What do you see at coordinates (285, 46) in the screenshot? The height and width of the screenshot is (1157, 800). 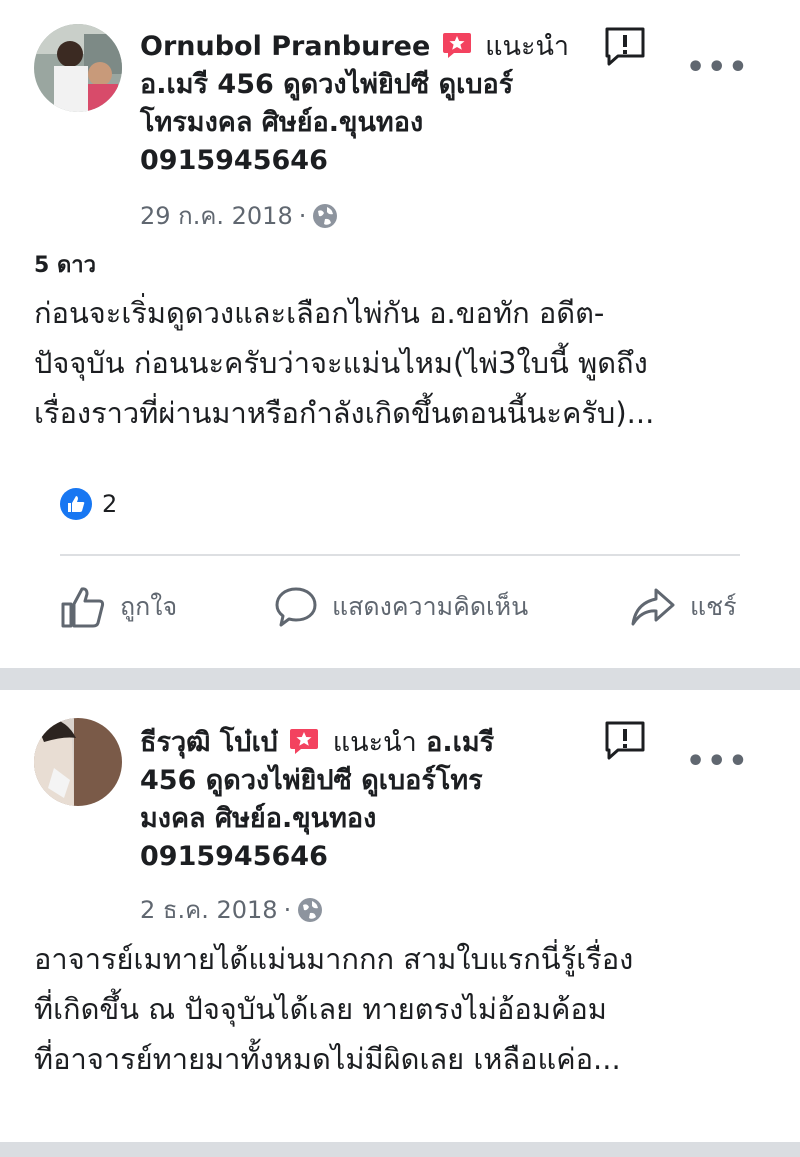 I see `author-name: Ornubol Pranburee` at bounding box center [285, 46].